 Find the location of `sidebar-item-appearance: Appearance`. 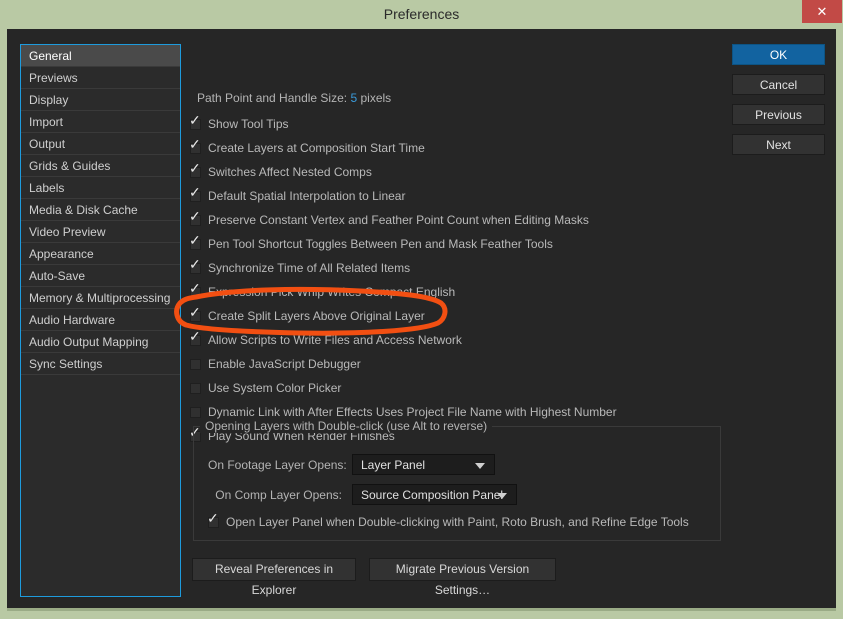

sidebar-item-appearance: Appearance is located at coordinates (100, 254).